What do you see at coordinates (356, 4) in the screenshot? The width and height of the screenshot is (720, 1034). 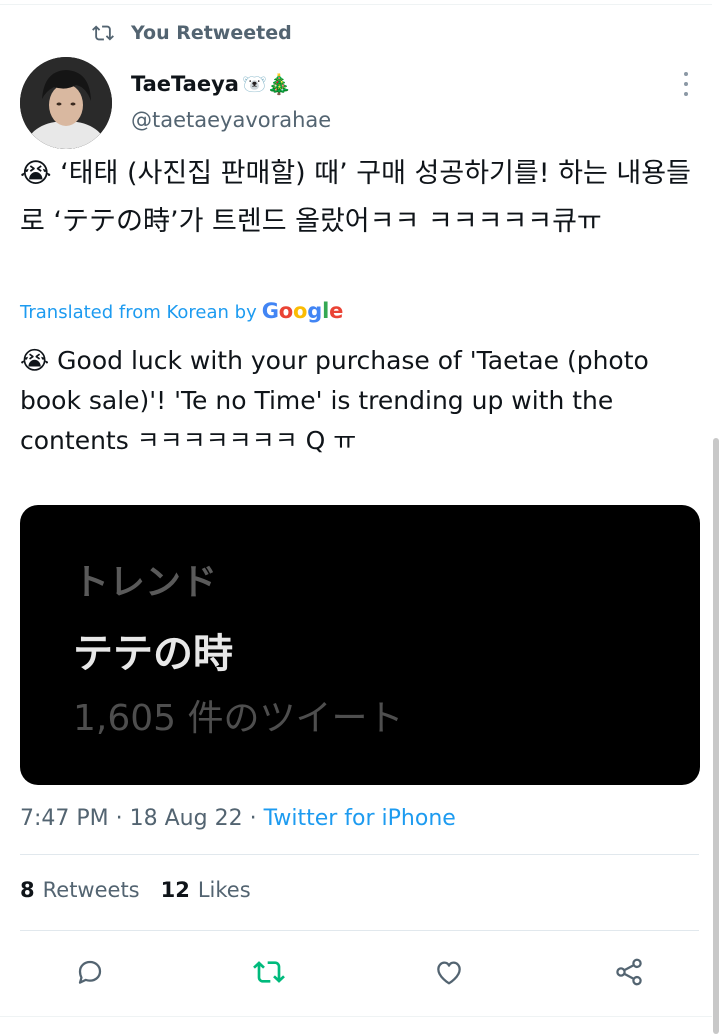 I see `top-divider` at bounding box center [356, 4].